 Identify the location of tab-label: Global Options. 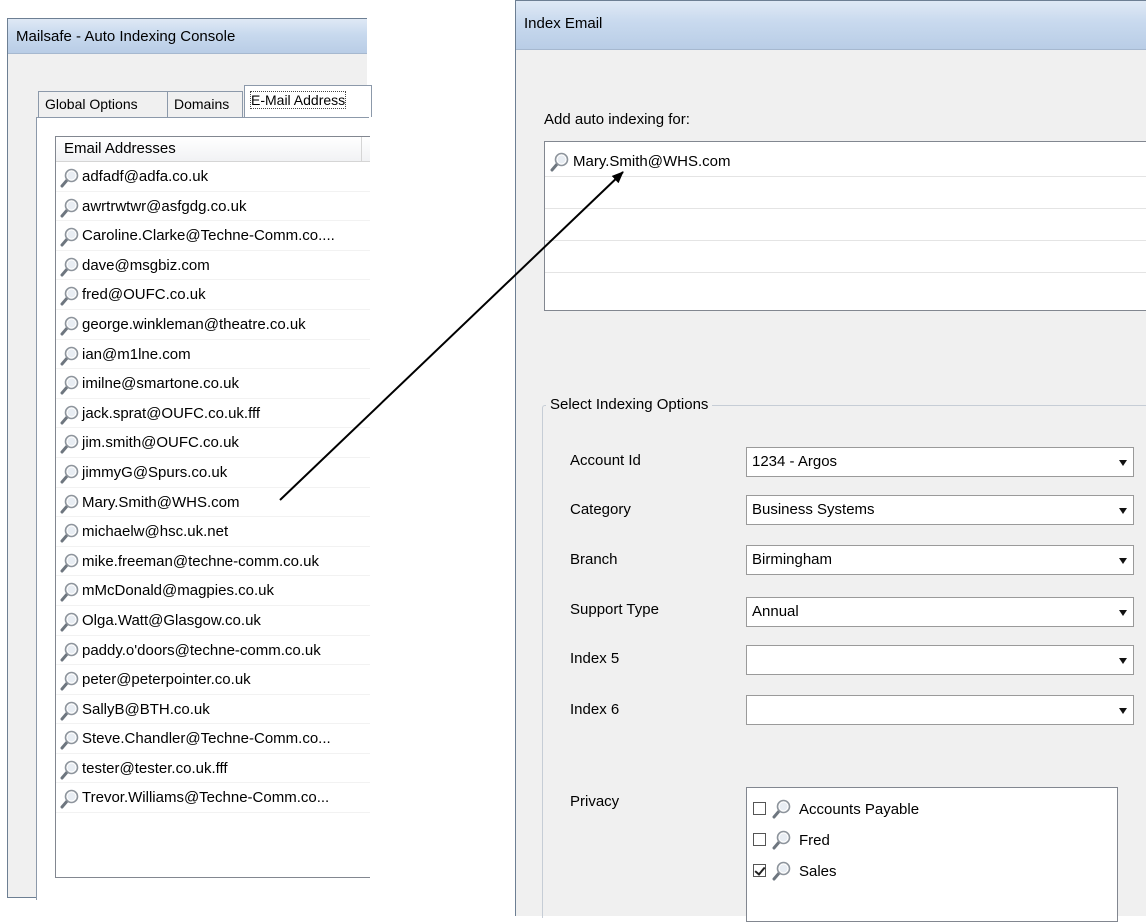
(91, 104).